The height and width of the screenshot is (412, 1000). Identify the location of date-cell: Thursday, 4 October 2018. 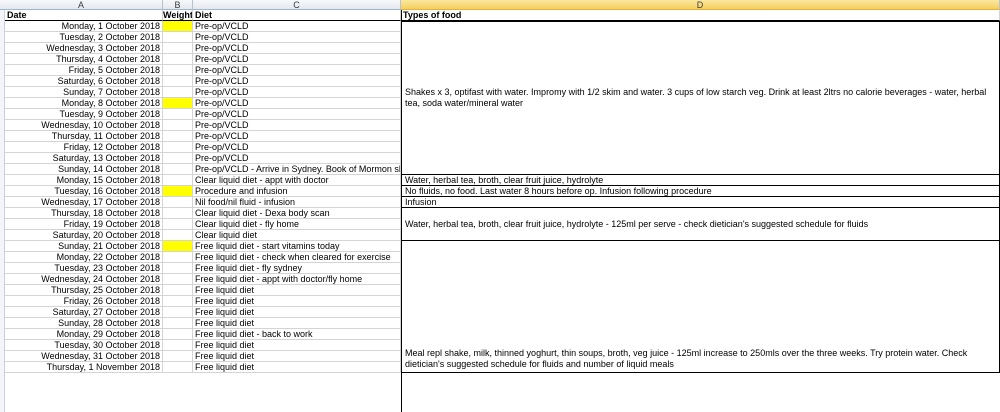
(84, 59).